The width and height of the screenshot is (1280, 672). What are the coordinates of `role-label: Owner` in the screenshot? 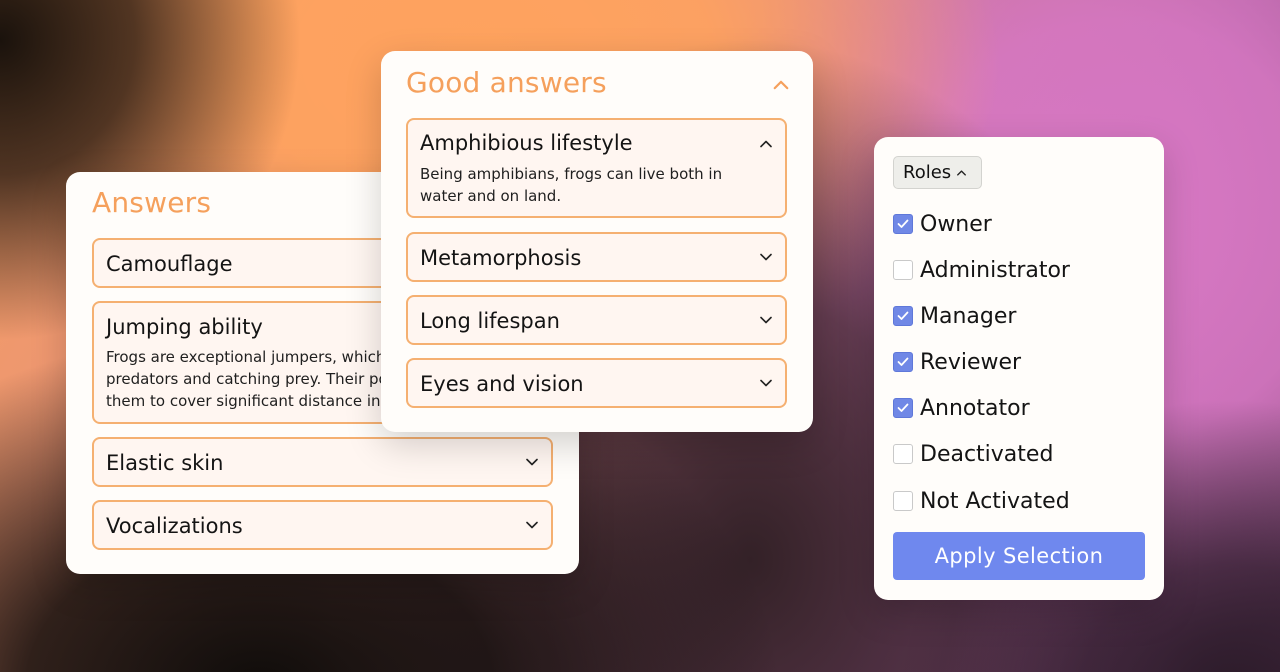 It's located at (956, 224).